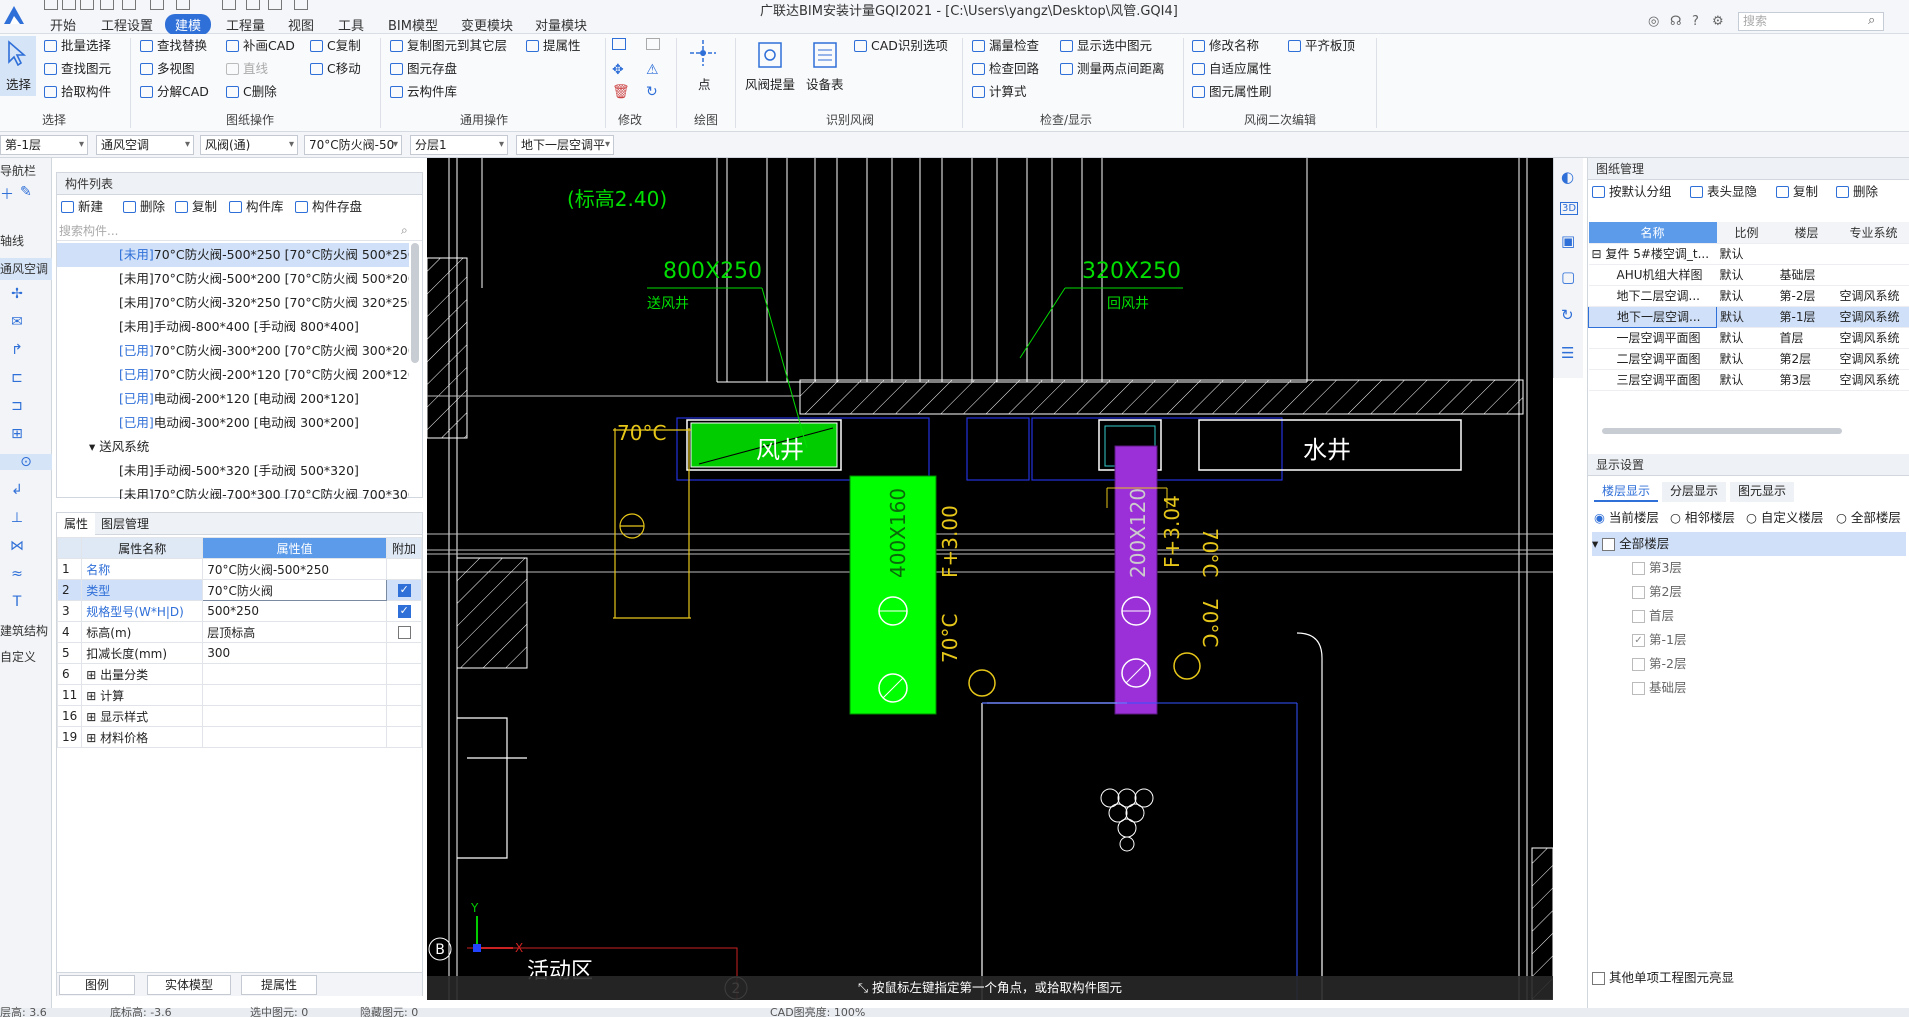 This screenshot has height=1017, width=1909. Describe the element at coordinates (423, 69) in the screenshot. I see `element-save-button: 图元存盘` at that location.